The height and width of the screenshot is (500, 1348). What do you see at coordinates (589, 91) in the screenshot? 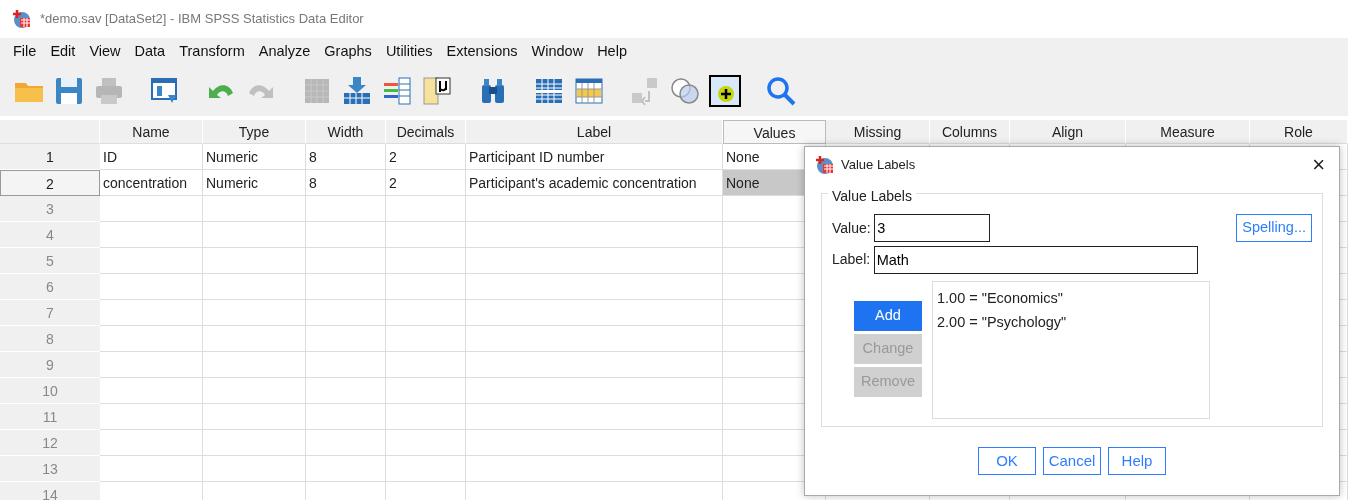
I see `weight-table-icon` at bounding box center [589, 91].